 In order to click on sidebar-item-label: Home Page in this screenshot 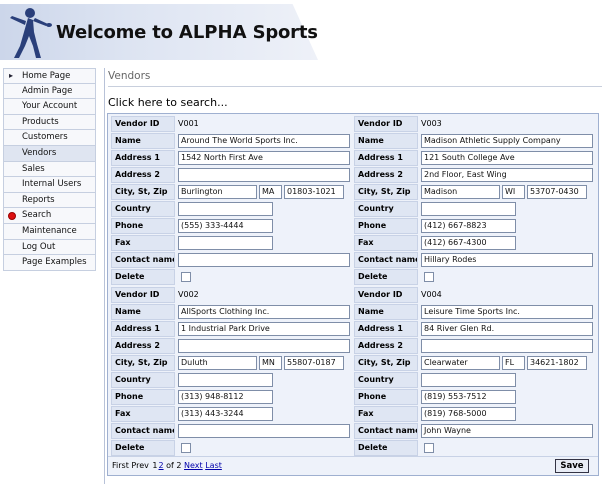, I will do `click(46, 76)`.